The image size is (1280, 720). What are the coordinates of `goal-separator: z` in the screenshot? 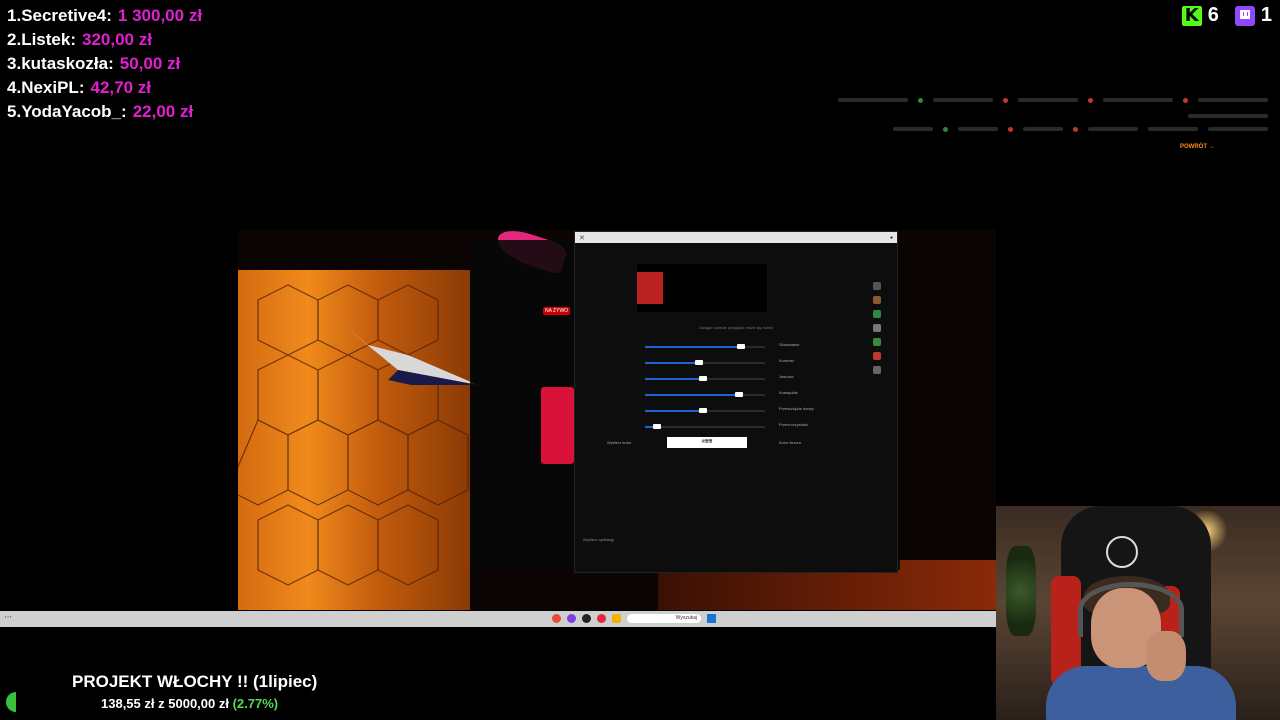 It's located at (161, 703).